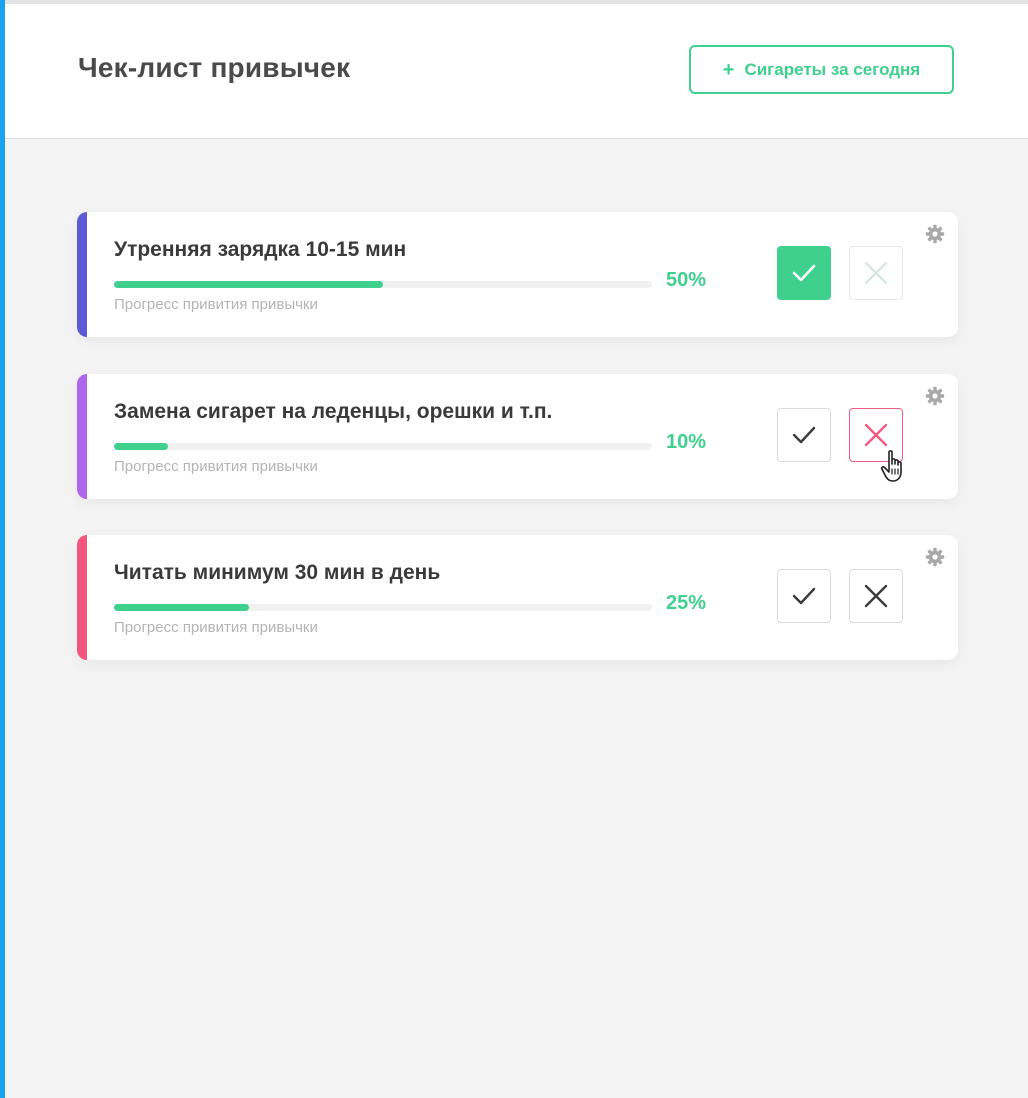 This screenshot has height=1098, width=1028. What do you see at coordinates (728, 69) in the screenshot?
I see `plus-icon: +` at bounding box center [728, 69].